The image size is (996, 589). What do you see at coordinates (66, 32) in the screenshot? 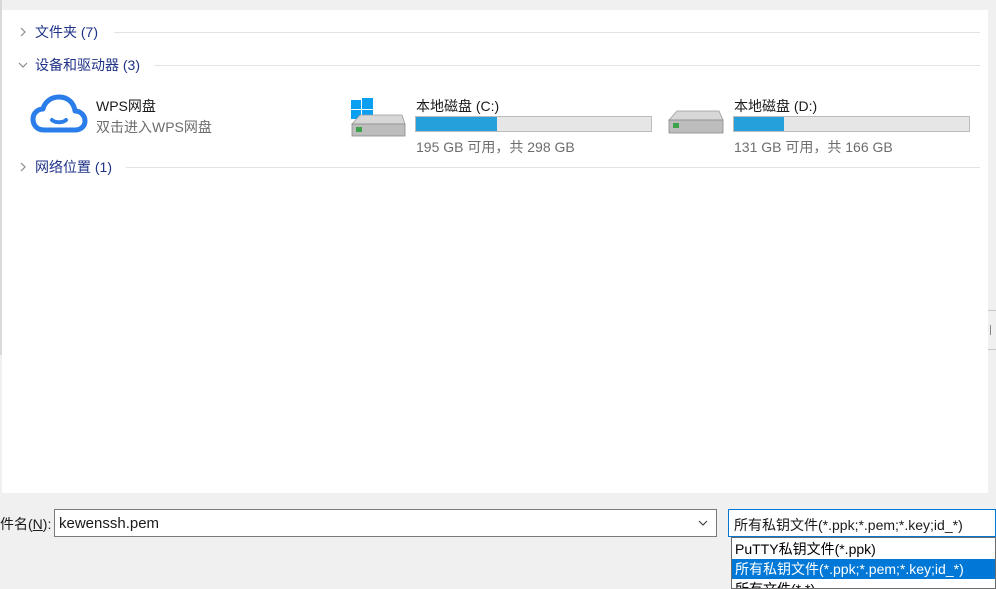
I see `group-title-folders: 文件夹 (7)` at bounding box center [66, 32].